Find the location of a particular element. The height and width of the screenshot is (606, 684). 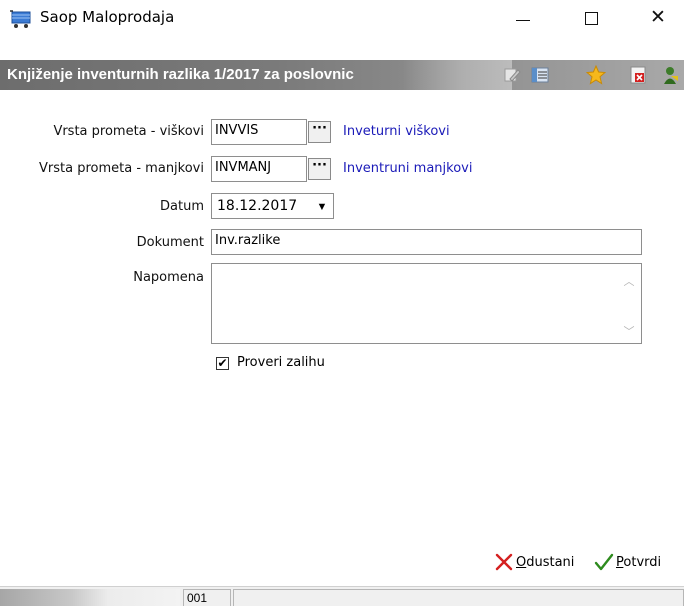

maximize-button is located at coordinates (592, 18).